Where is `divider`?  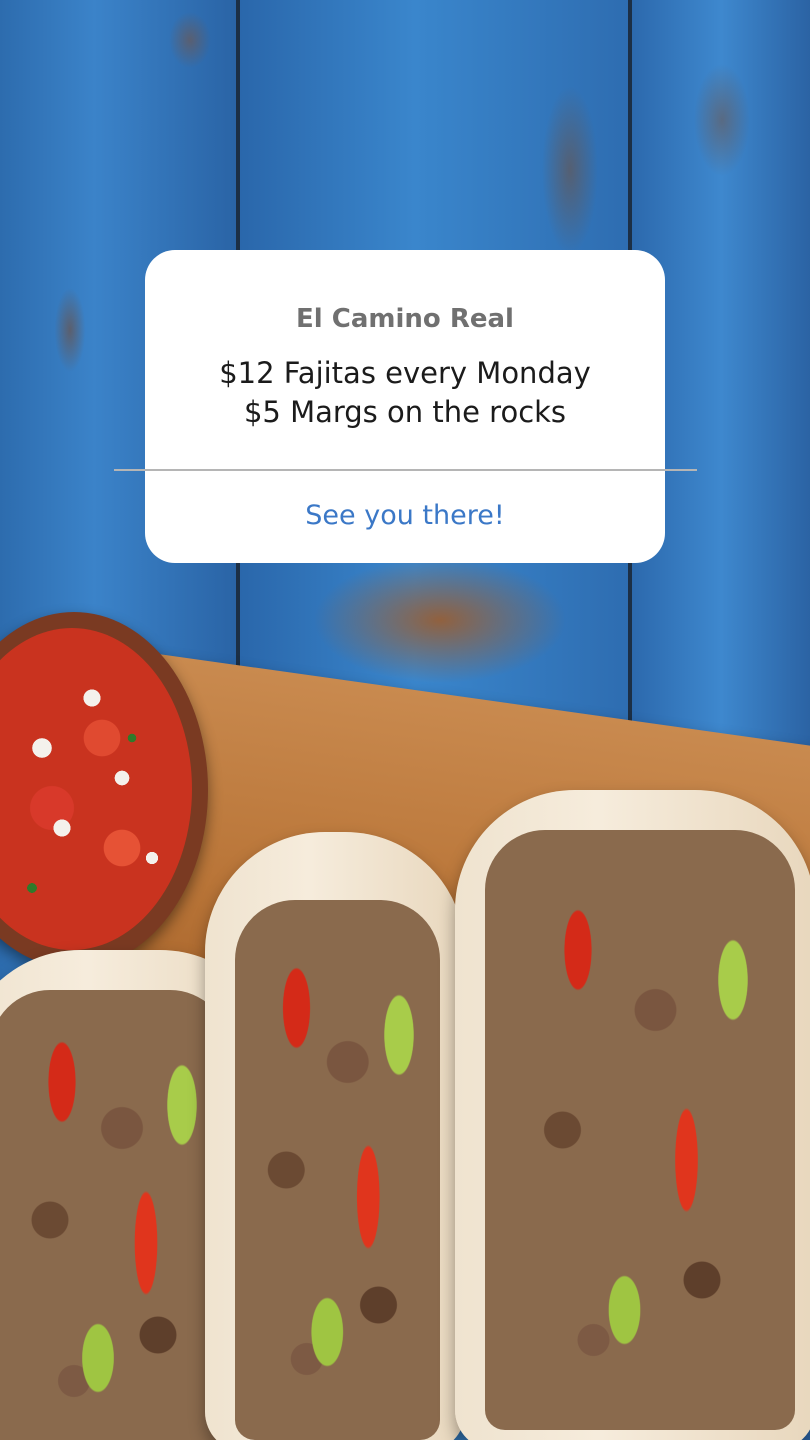 divider is located at coordinates (405, 470).